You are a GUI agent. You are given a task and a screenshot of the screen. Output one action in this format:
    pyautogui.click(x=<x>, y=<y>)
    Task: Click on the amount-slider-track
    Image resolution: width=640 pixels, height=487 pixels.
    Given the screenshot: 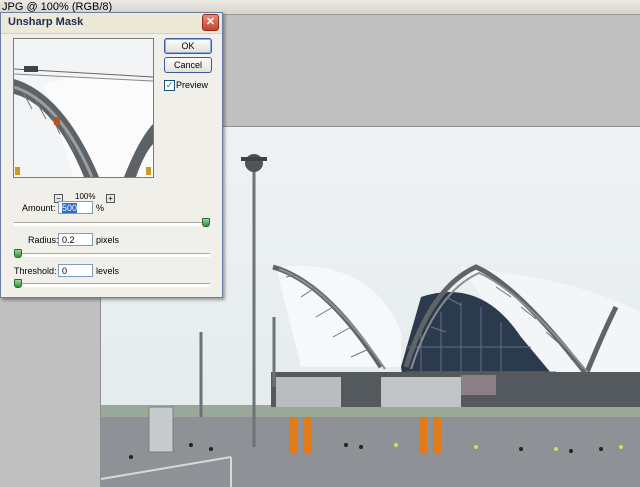 What is the action you would take?
    pyautogui.click(x=112, y=224)
    